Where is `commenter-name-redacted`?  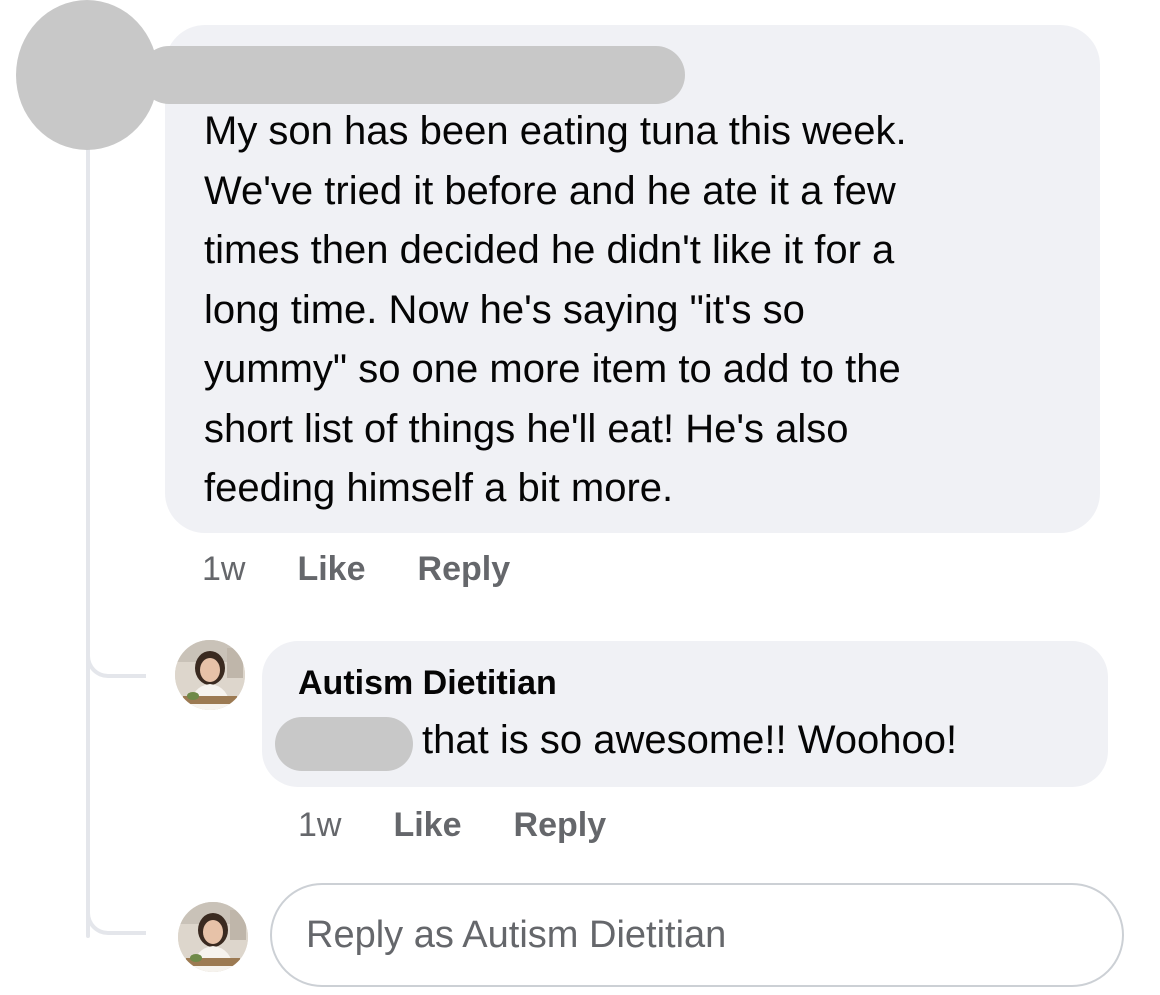 commenter-name-redacted is located at coordinates (412, 75).